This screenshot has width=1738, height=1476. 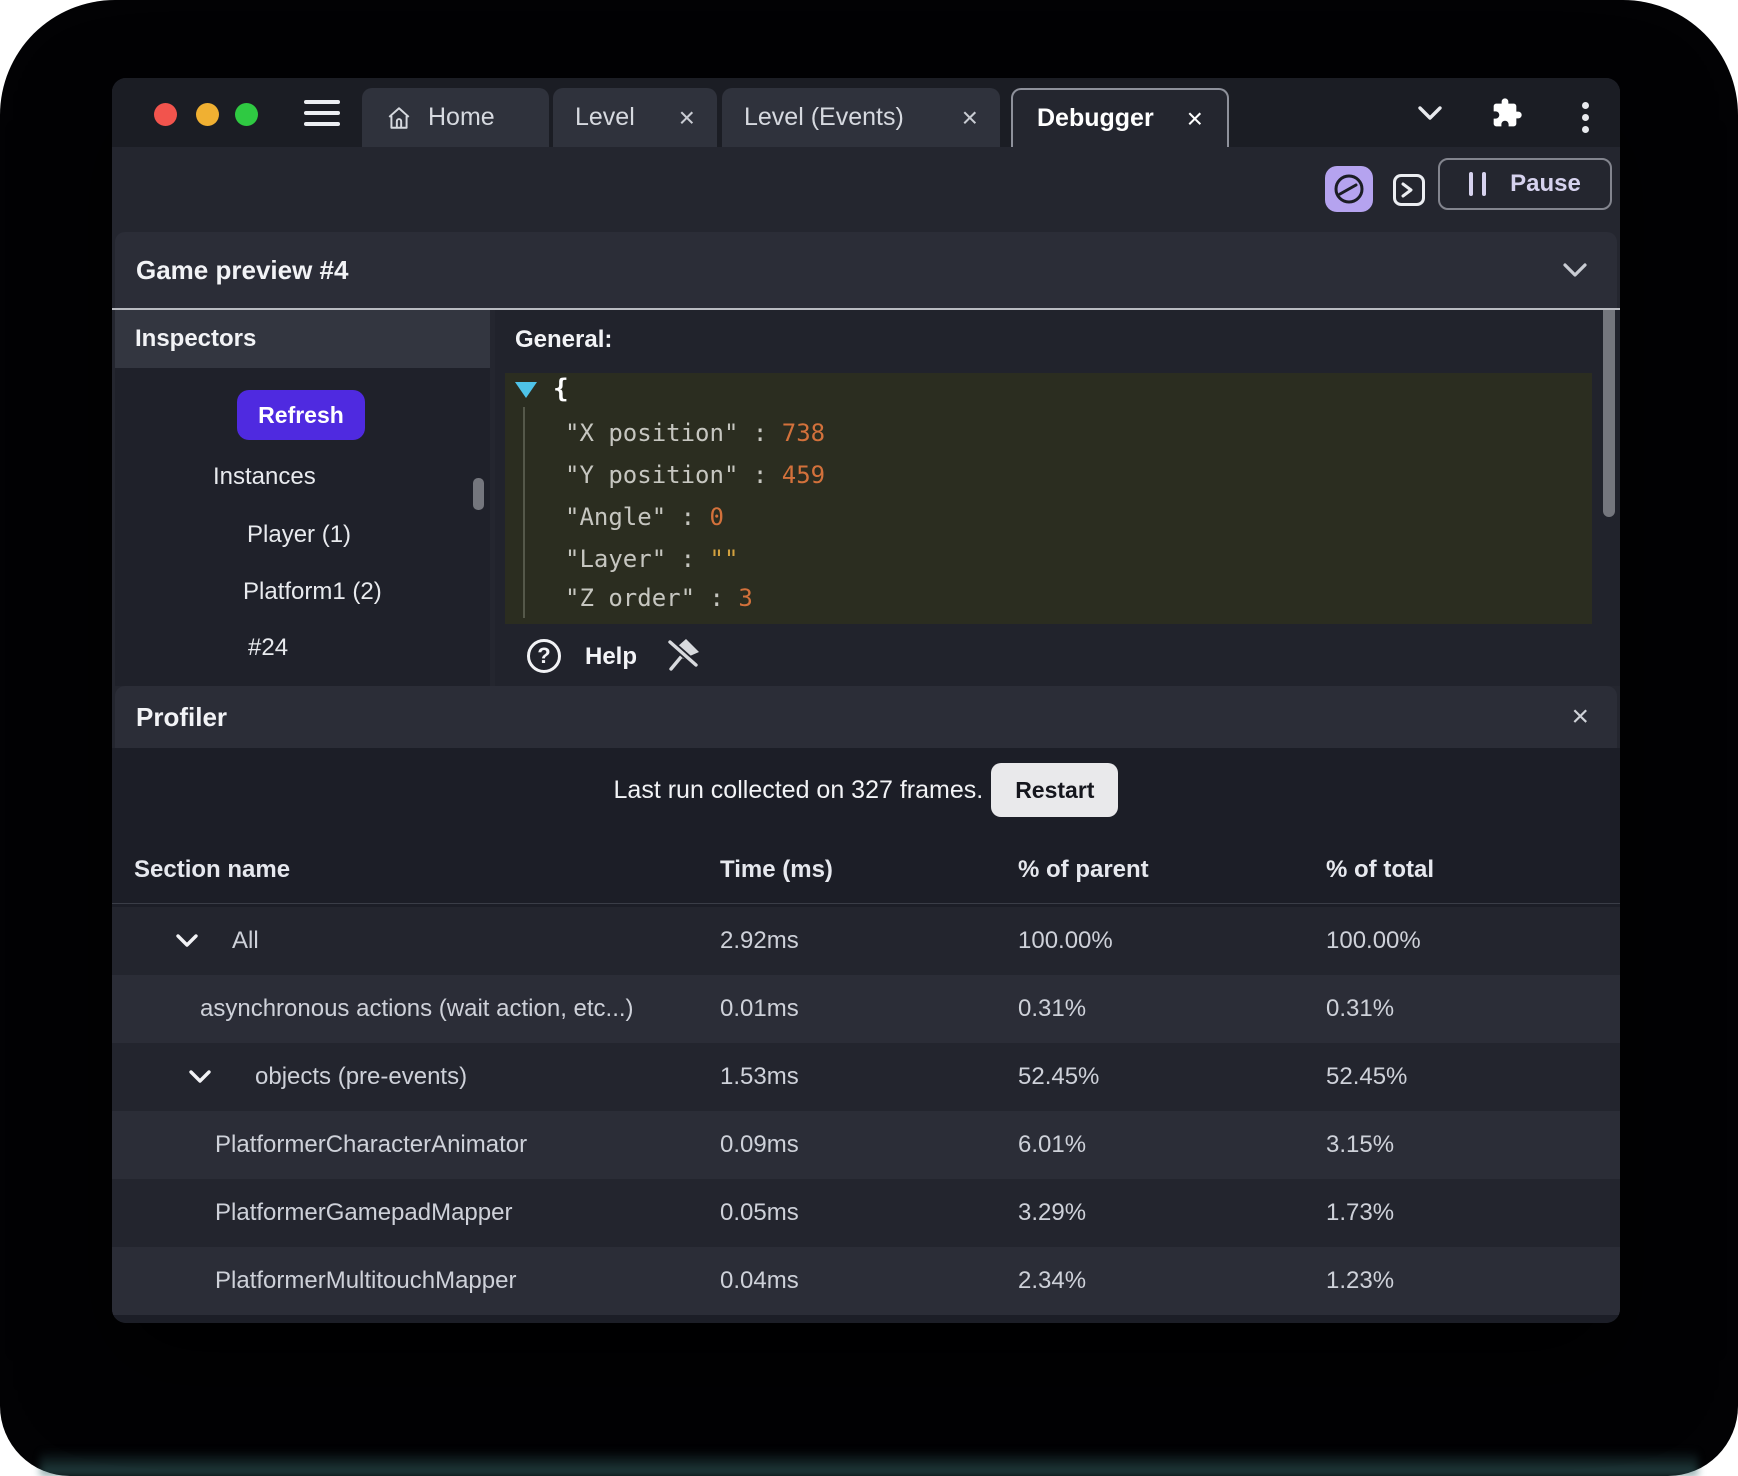 I want to click on inspectors-header: Inspectors, so click(x=302, y=339).